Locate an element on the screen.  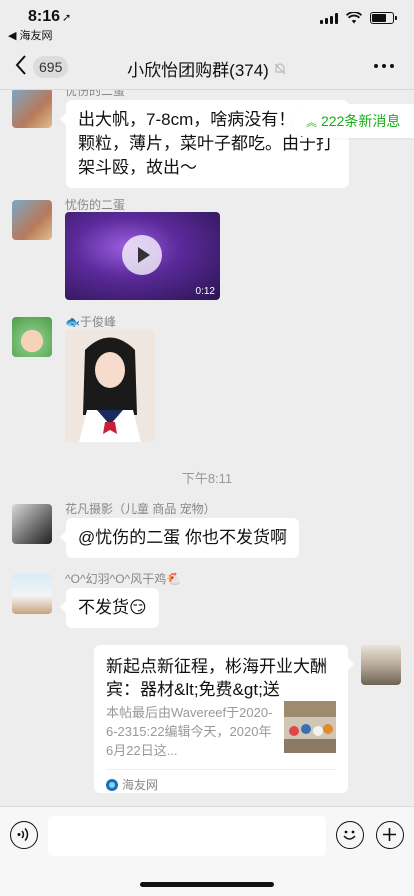
my-avatar is located at coordinates (381, 665).